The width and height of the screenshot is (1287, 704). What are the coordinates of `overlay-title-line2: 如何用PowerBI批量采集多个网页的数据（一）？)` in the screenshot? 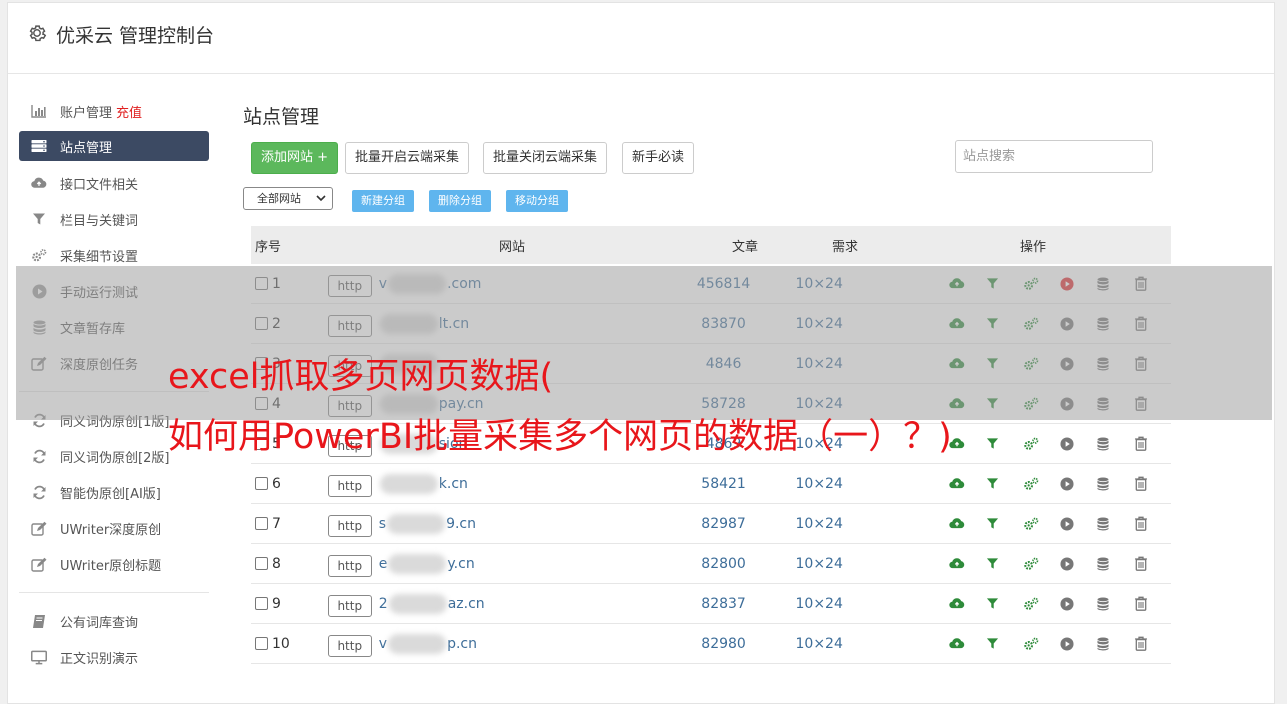 It's located at (560, 437).